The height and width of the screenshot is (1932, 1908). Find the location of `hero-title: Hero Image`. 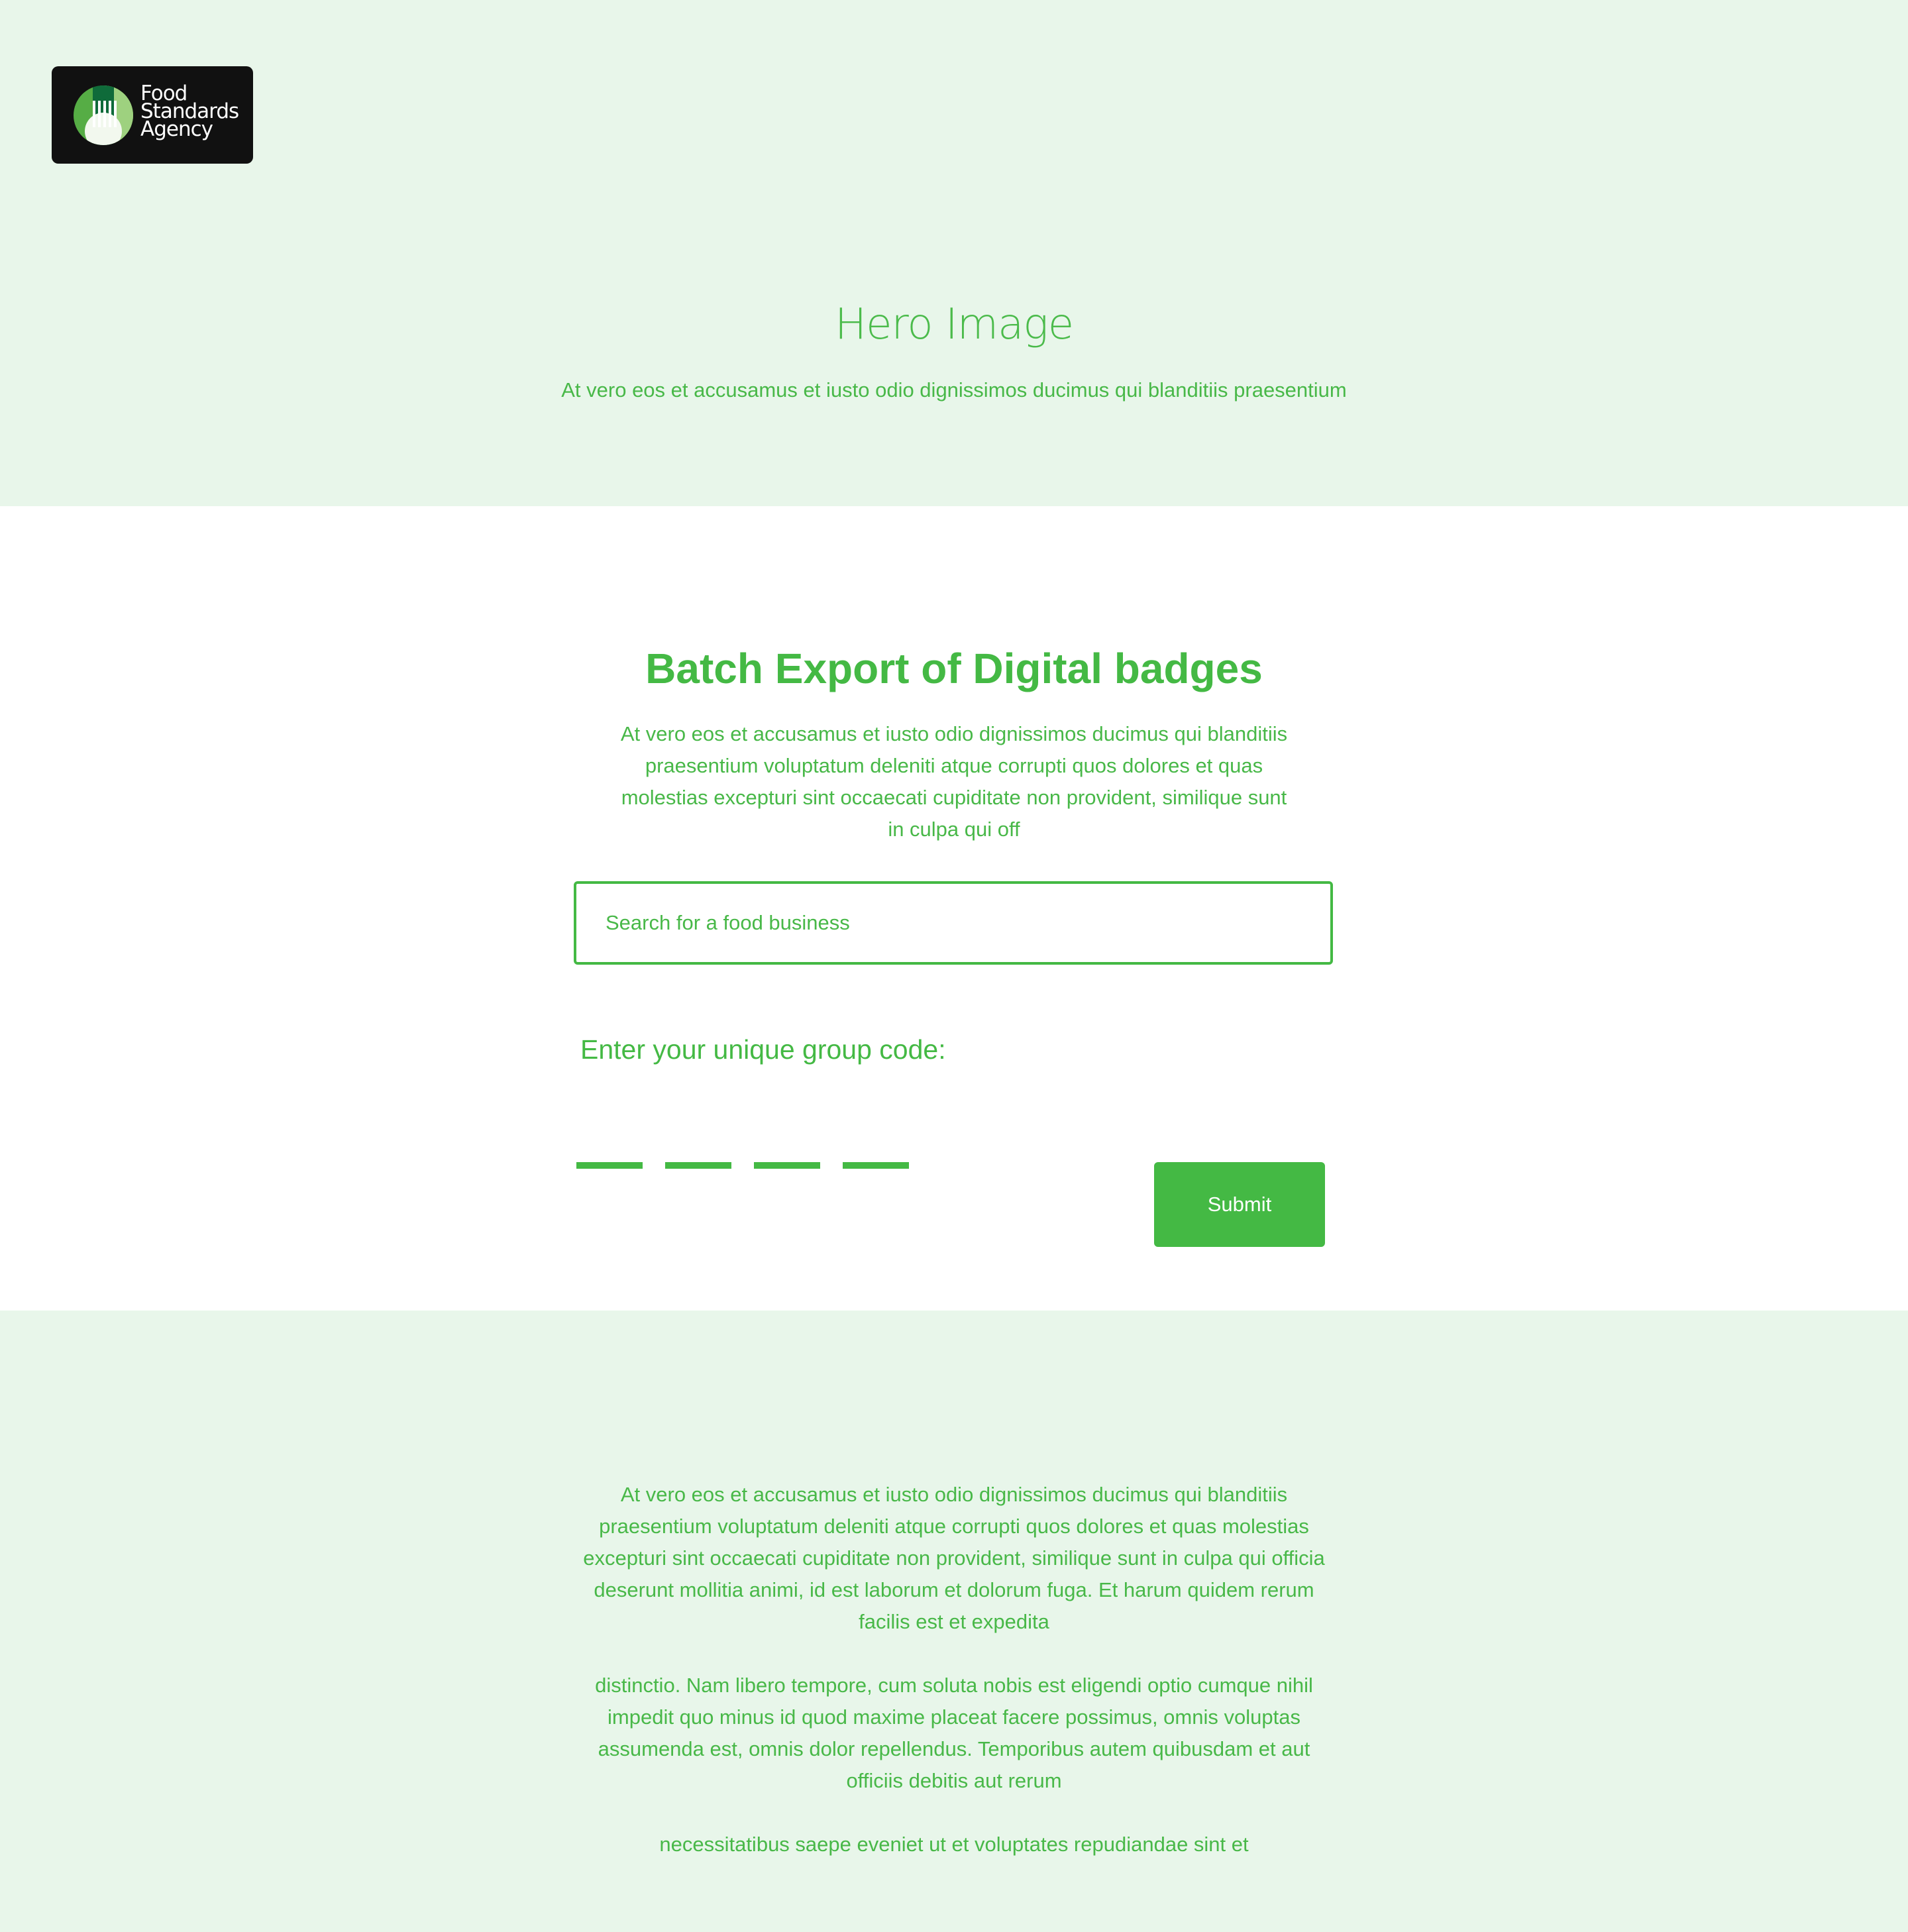

hero-title: Hero Image is located at coordinates (954, 324).